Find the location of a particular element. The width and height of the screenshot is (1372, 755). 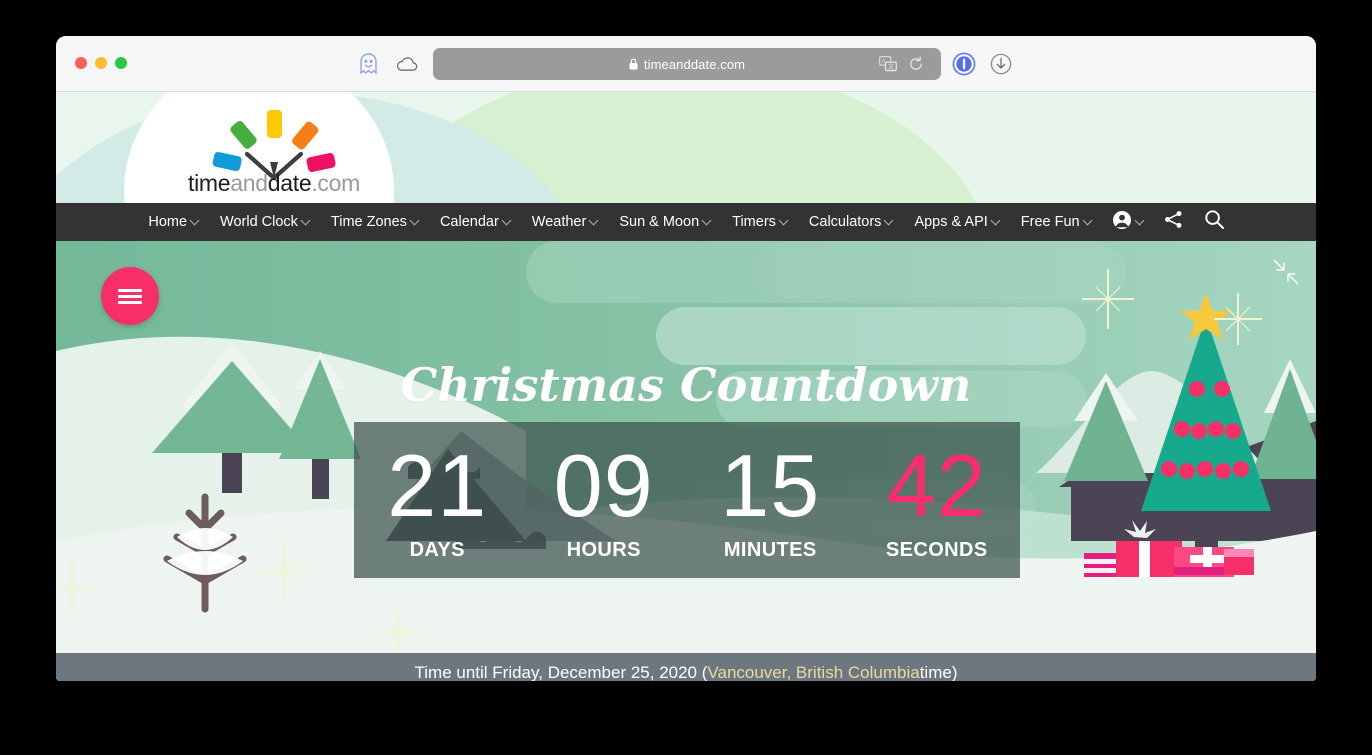

exit-fullscreen-icon is located at coordinates (1286, 272).